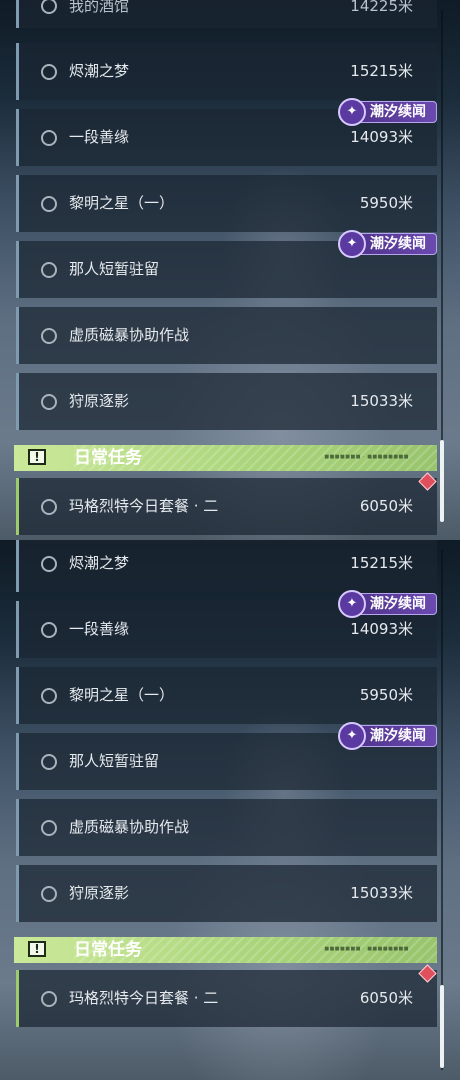 The image size is (460, 1080). What do you see at coordinates (226, 14) in the screenshot?
I see `quest-row: 我的酒馆 14225米` at bounding box center [226, 14].